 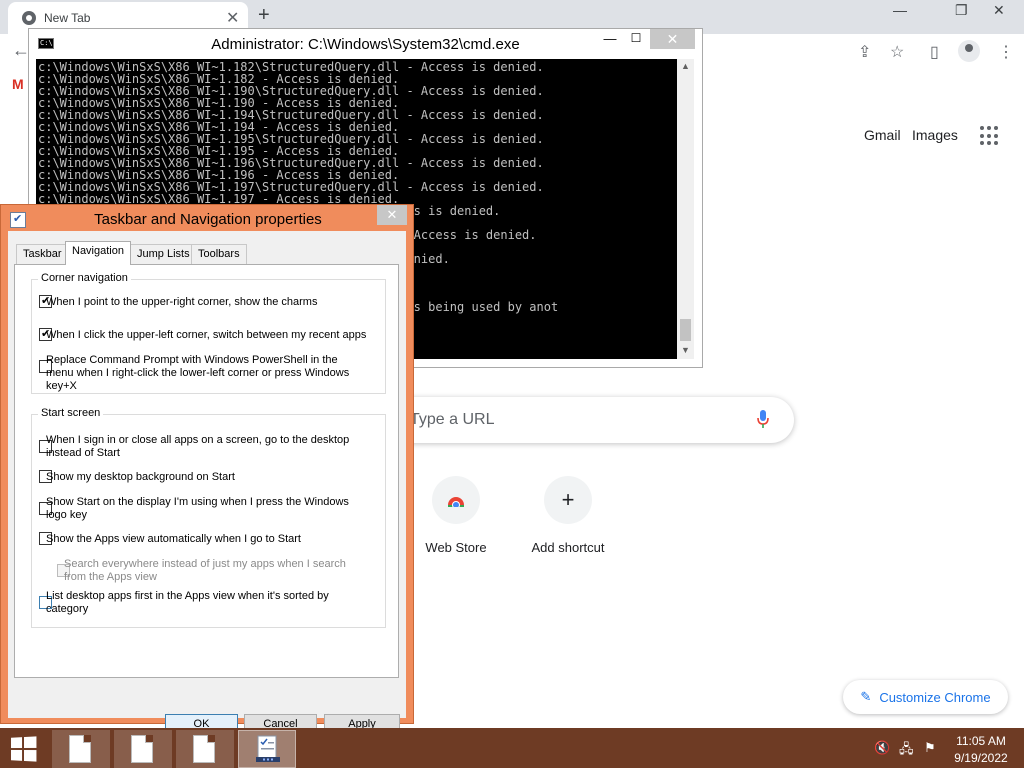 What do you see at coordinates (906, 751) in the screenshot?
I see `network-icon: 🖧` at bounding box center [906, 751].